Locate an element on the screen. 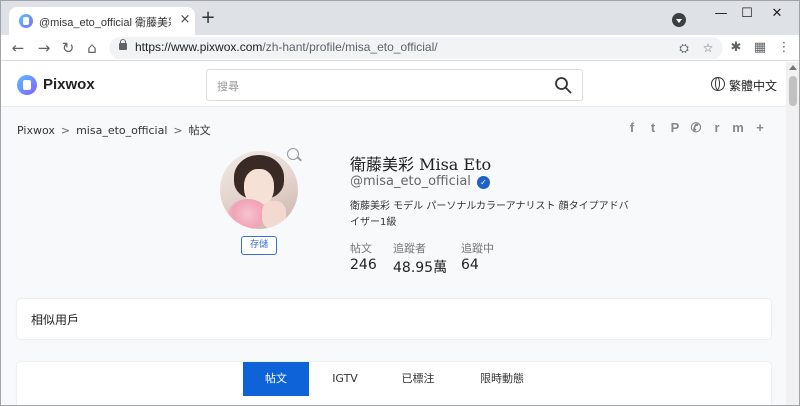 The height and width of the screenshot is (406, 800). home-icon: ⌂ is located at coordinates (92, 48).